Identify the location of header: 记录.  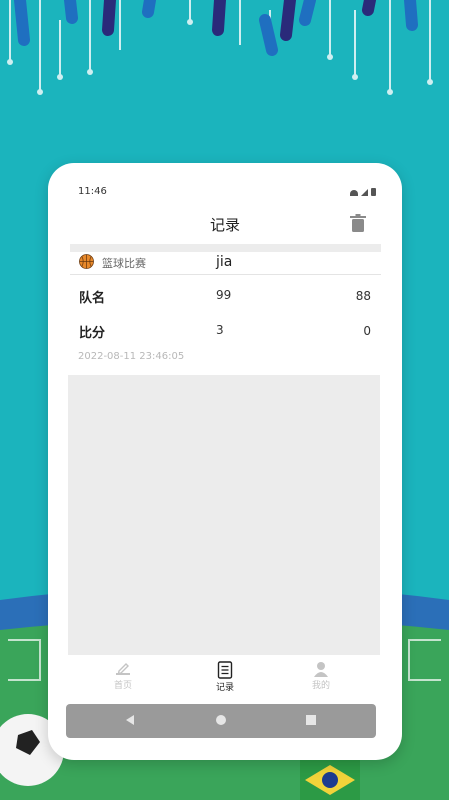
(225, 223).